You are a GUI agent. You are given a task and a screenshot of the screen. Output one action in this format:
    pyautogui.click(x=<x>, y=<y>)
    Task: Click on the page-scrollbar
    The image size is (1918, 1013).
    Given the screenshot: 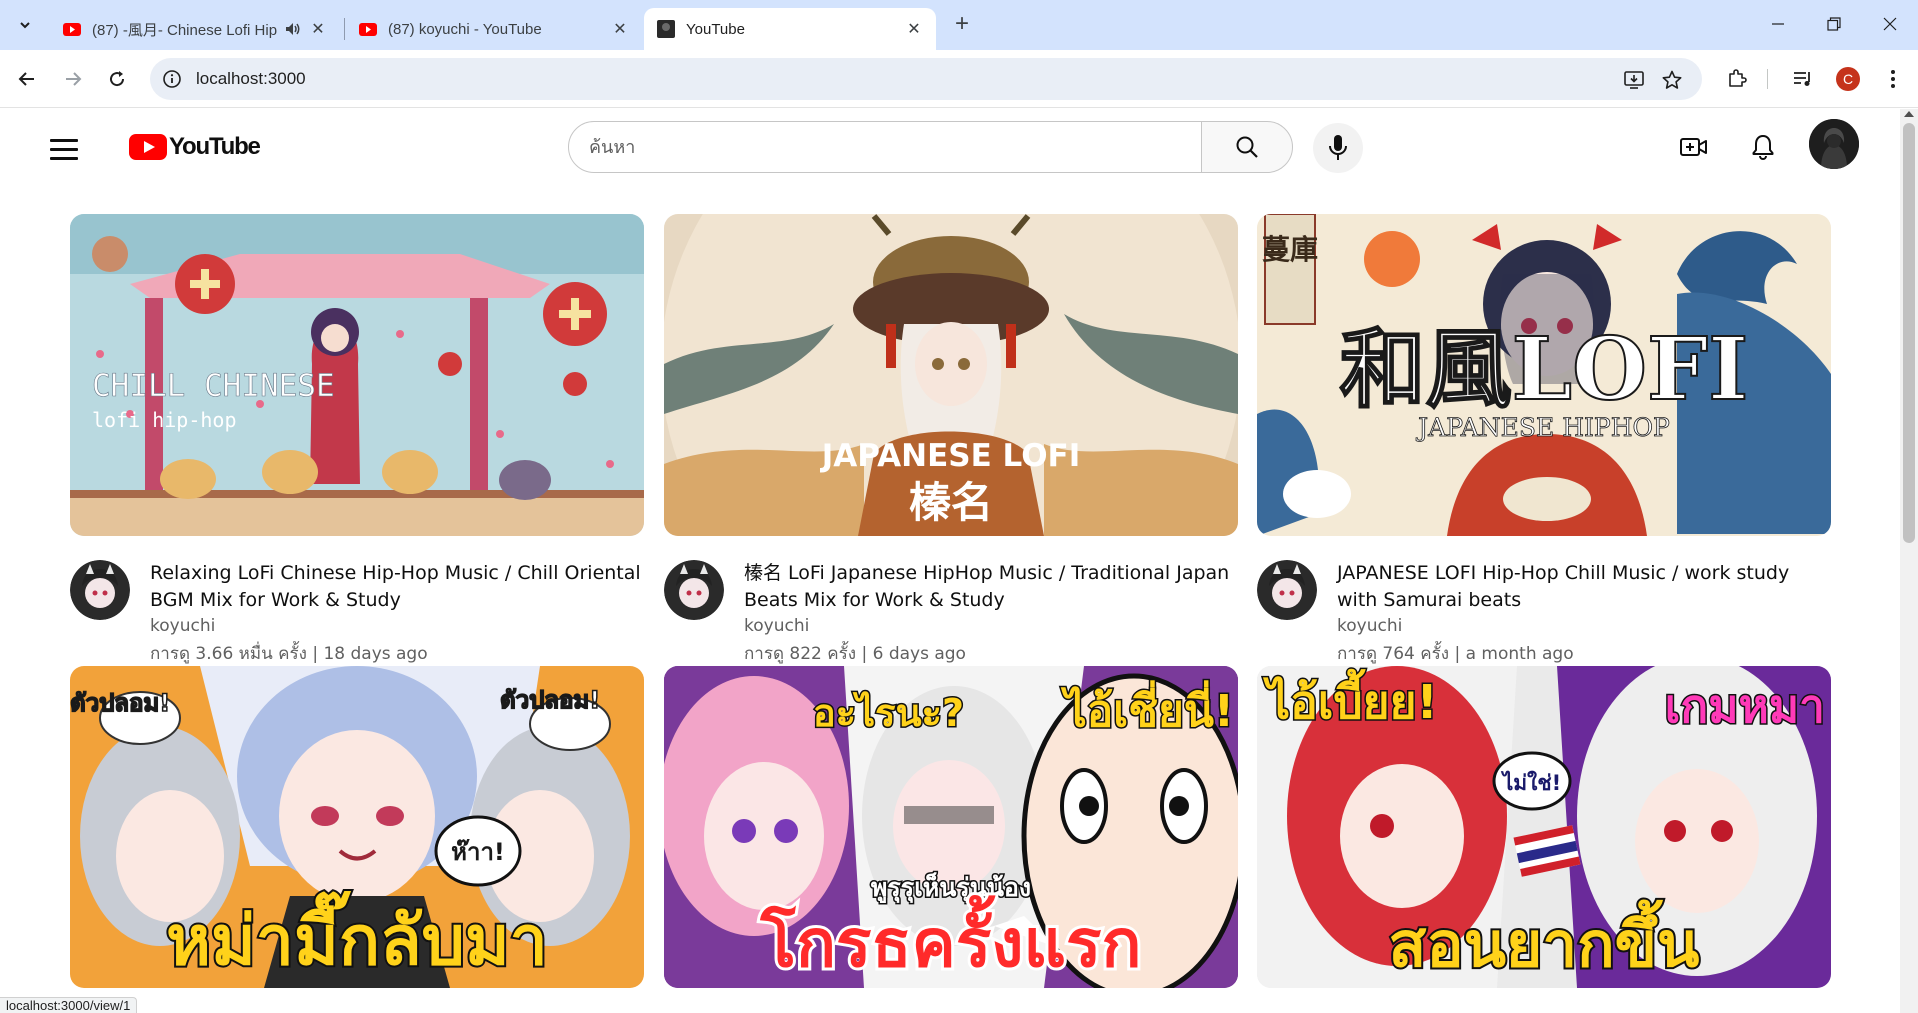 What is the action you would take?
    pyautogui.click(x=1909, y=561)
    